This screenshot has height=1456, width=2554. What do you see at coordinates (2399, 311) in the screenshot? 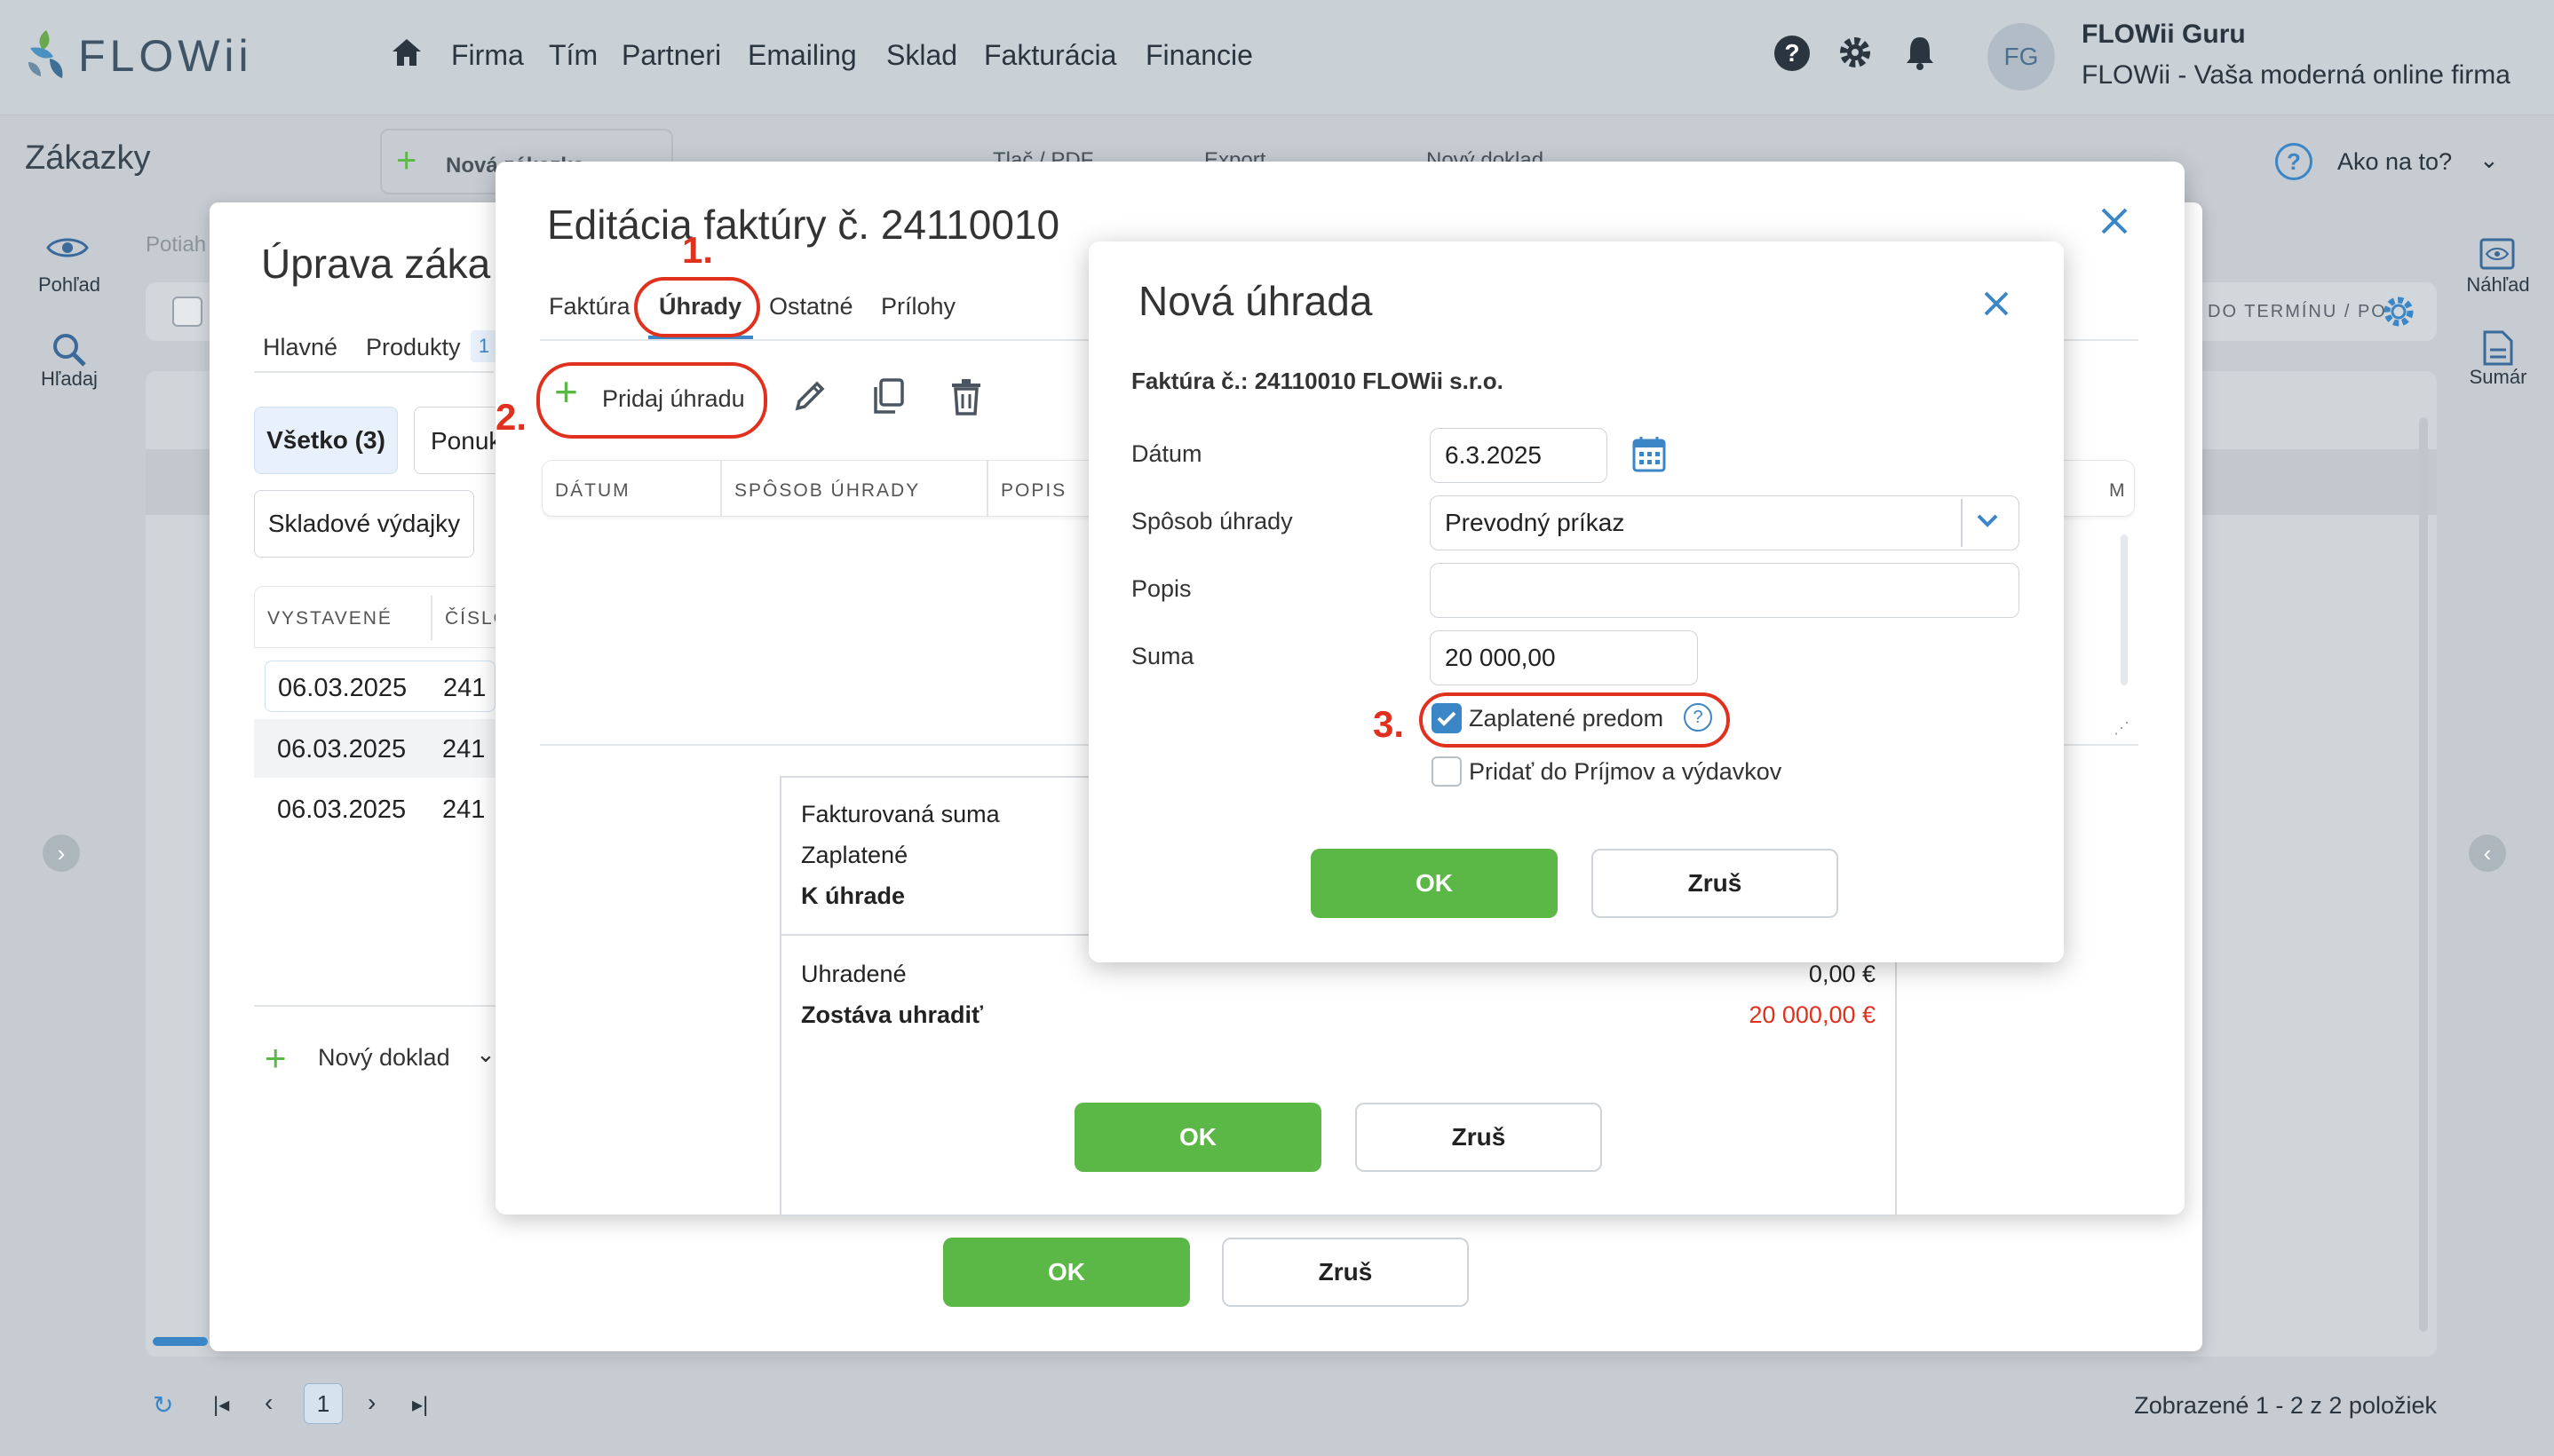
I see `settings-gear-icon` at bounding box center [2399, 311].